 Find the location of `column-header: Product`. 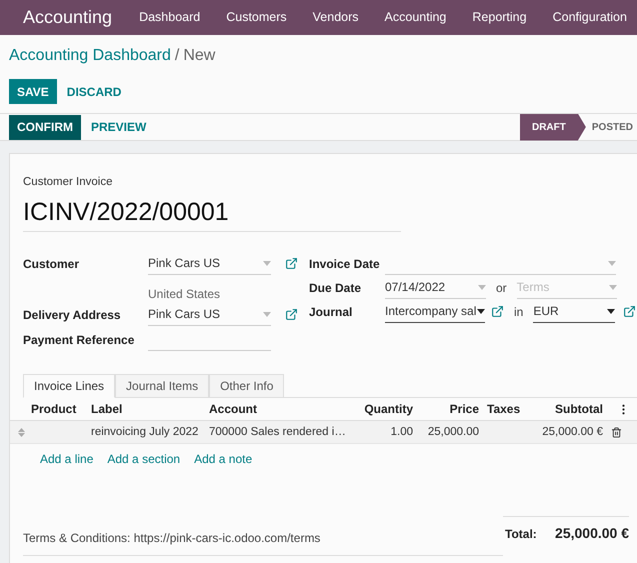

column-header: Product is located at coordinates (57, 409).